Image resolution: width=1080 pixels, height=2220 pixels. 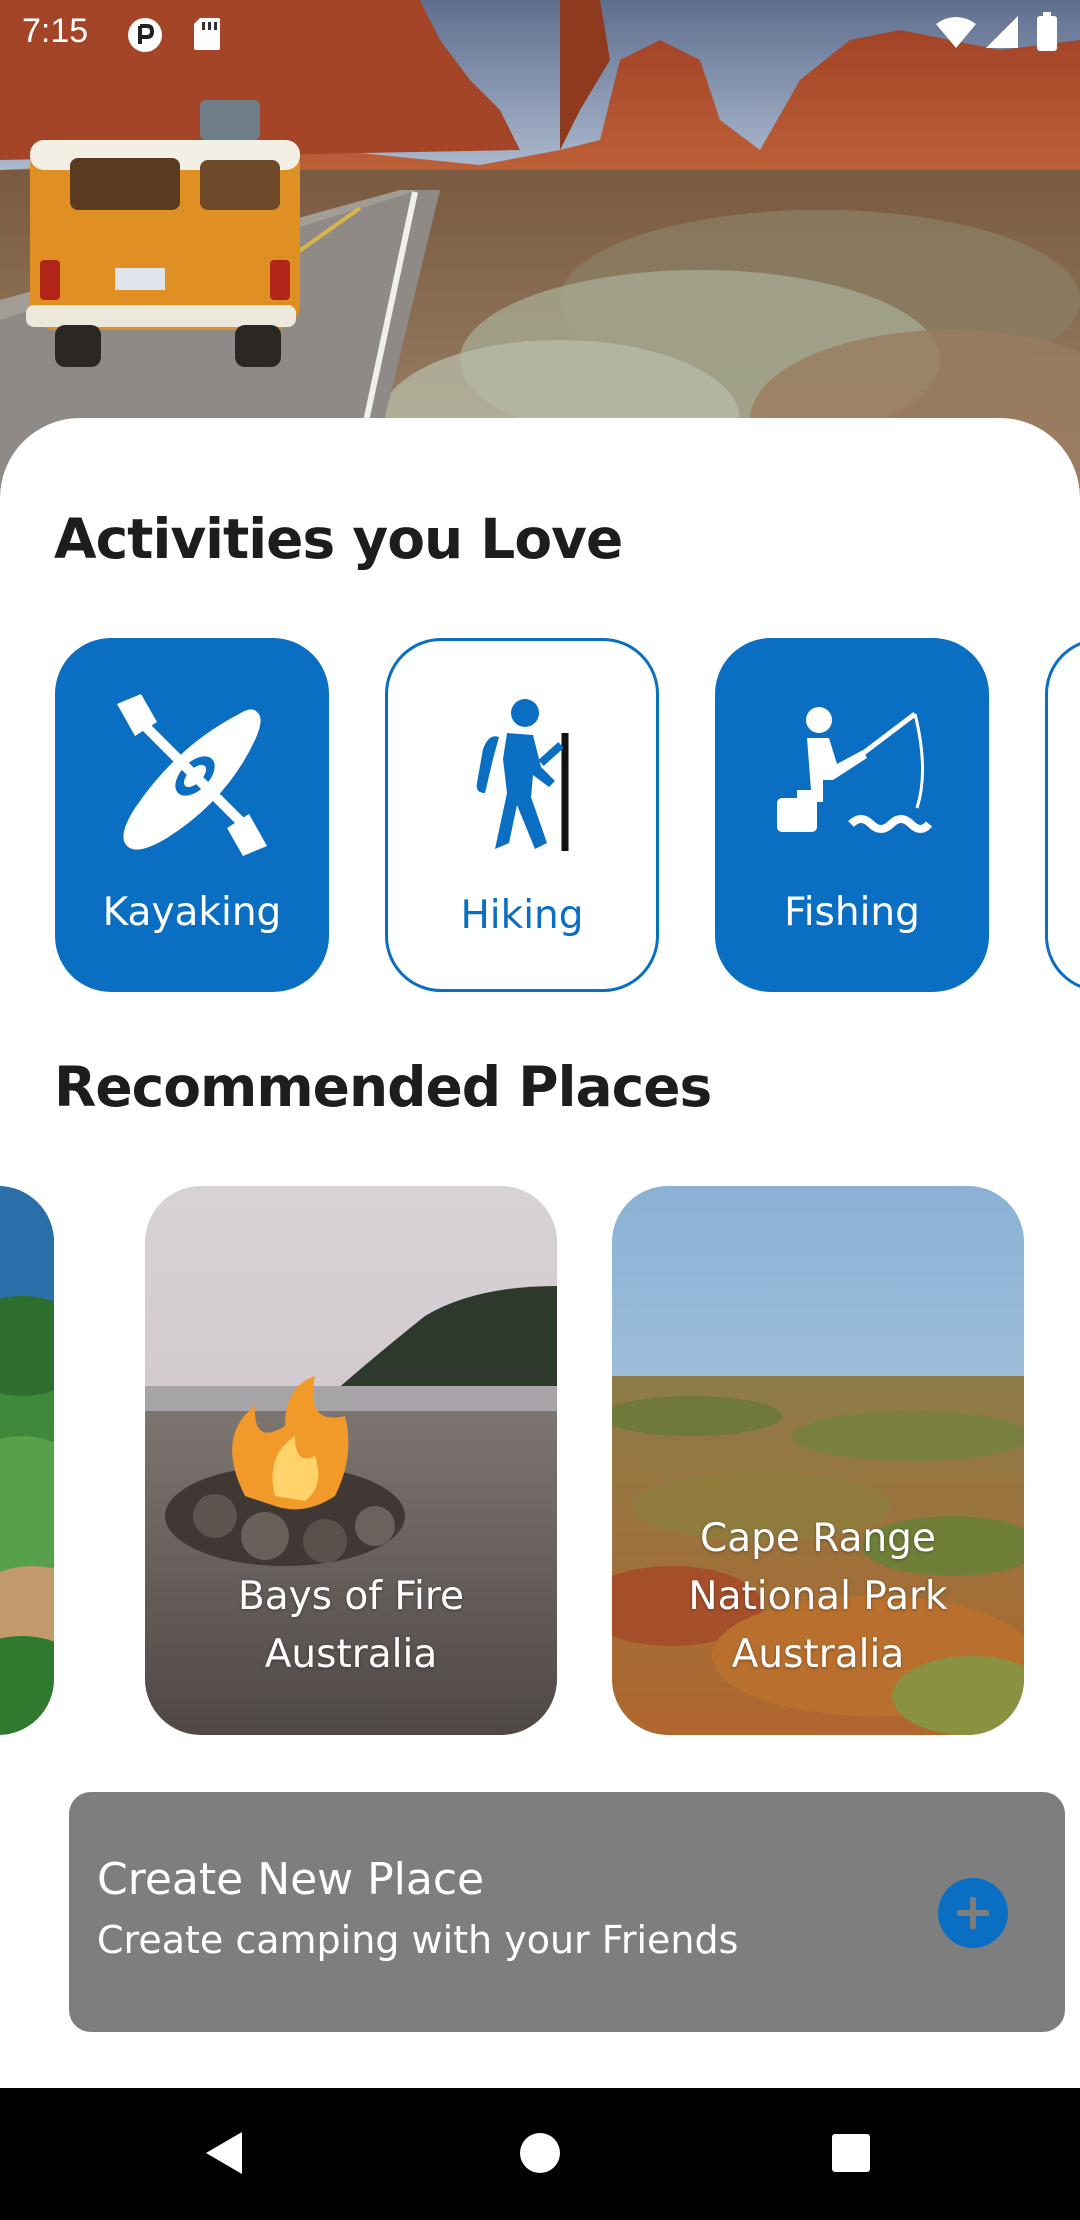 What do you see at coordinates (351, 1654) in the screenshot?
I see `place-label-line2: Australia` at bounding box center [351, 1654].